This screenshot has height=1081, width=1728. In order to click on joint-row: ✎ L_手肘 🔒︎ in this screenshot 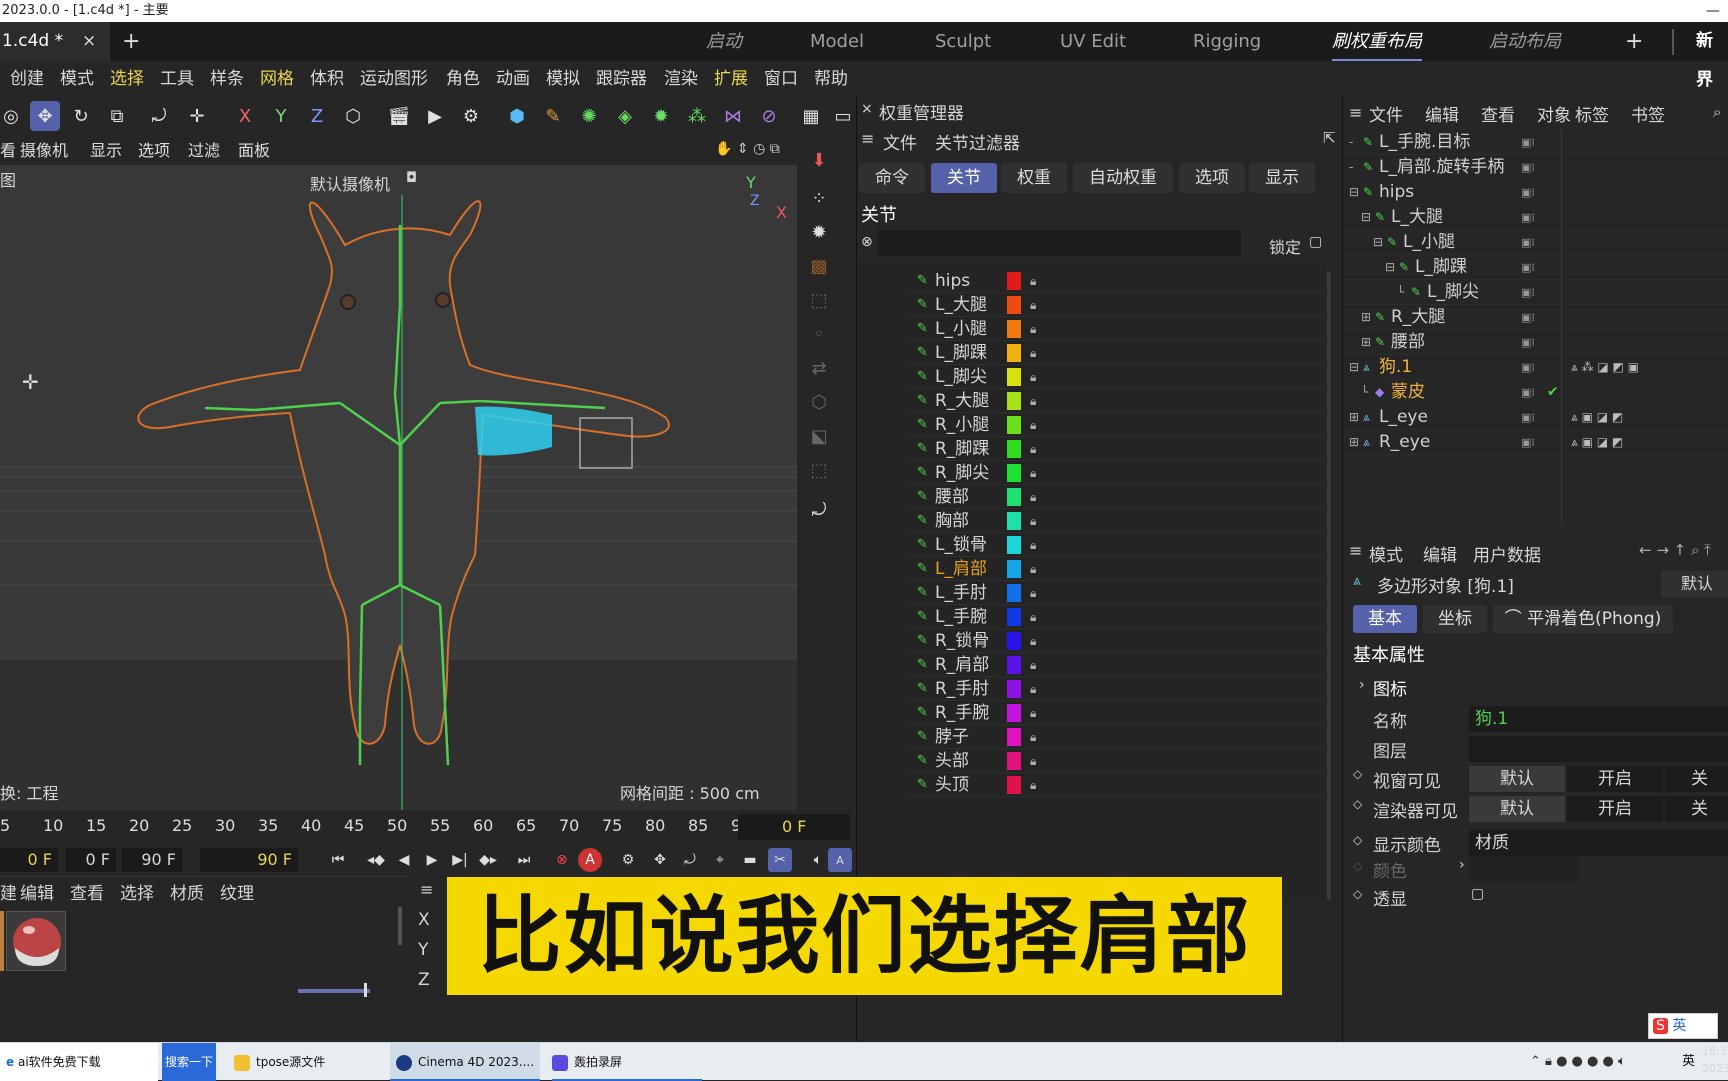, I will do `click(1089, 593)`.